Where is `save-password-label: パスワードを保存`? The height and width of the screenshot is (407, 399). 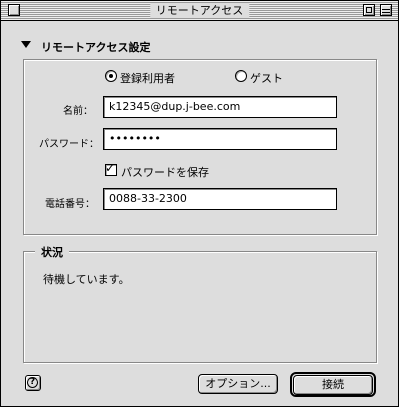
save-password-label: パスワードを保存 is located at coordinates (165, 172).